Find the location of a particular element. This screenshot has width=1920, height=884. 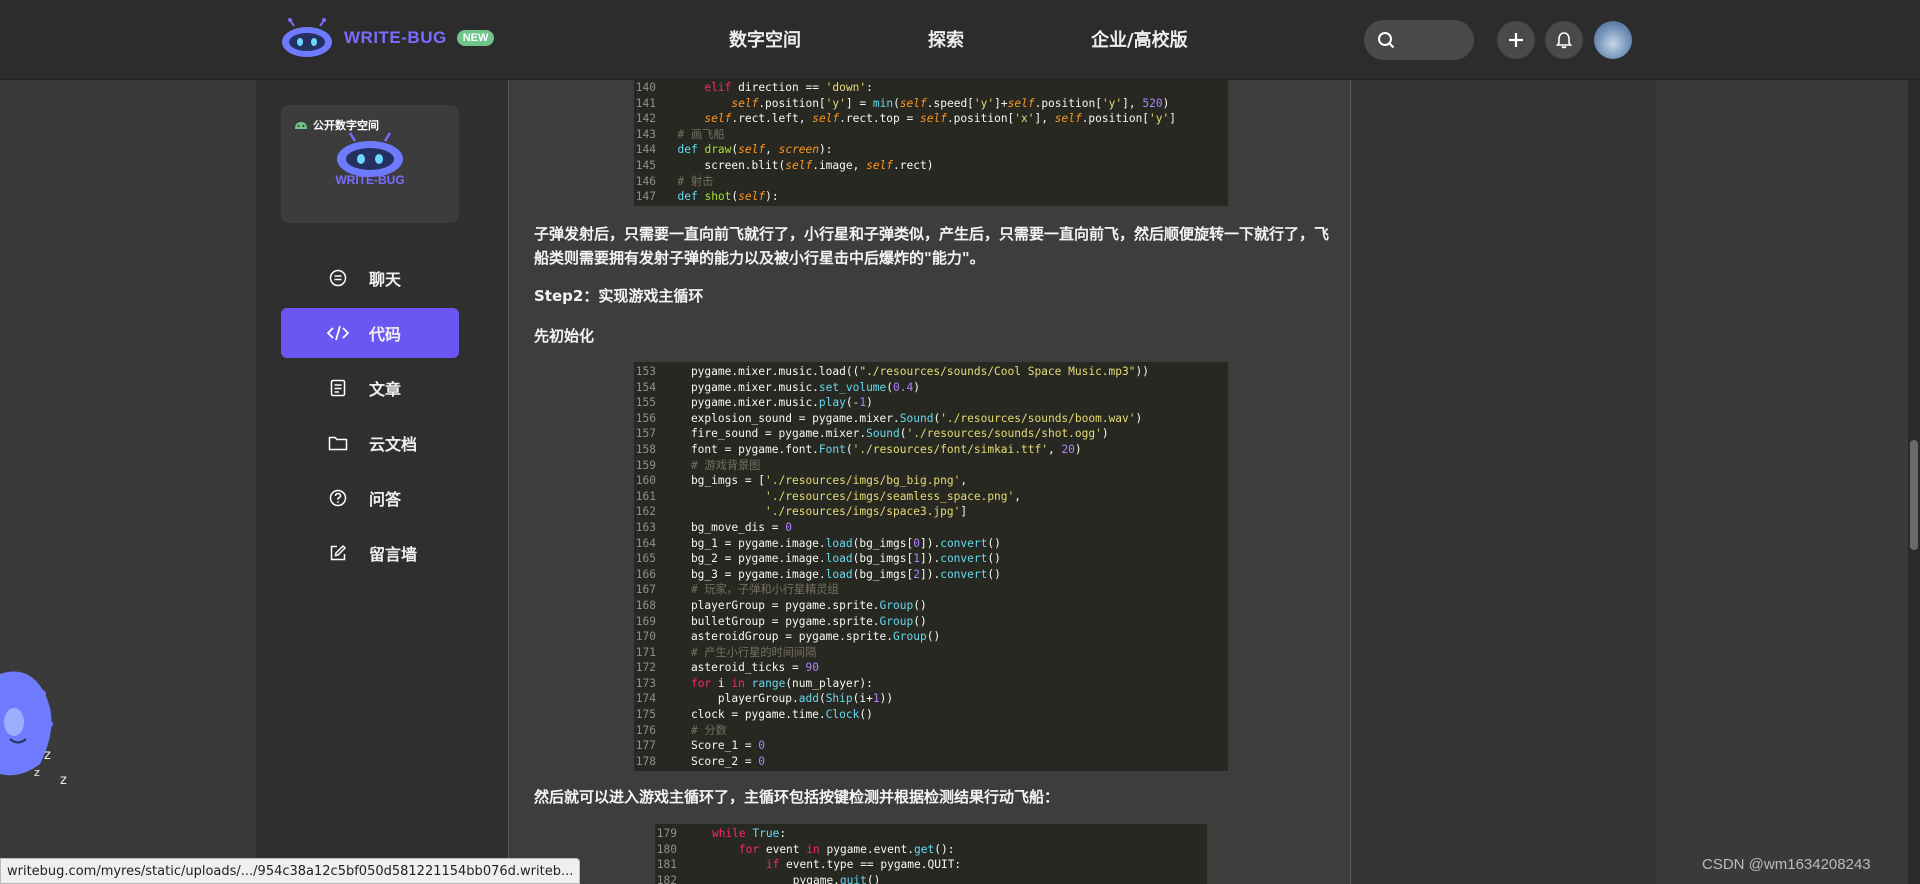

line-number: 177 is located at coordinates (645, 746).